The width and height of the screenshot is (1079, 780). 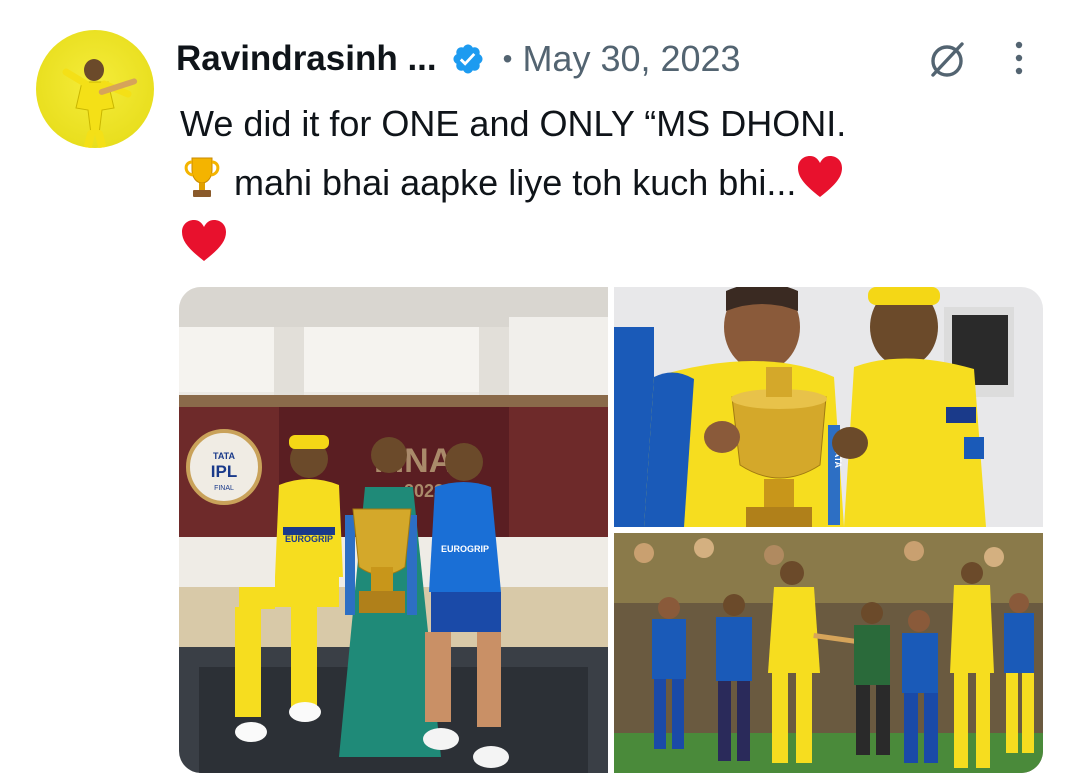 I want to click on photo1-logo-name: IPL, so click(x=224, y=471).